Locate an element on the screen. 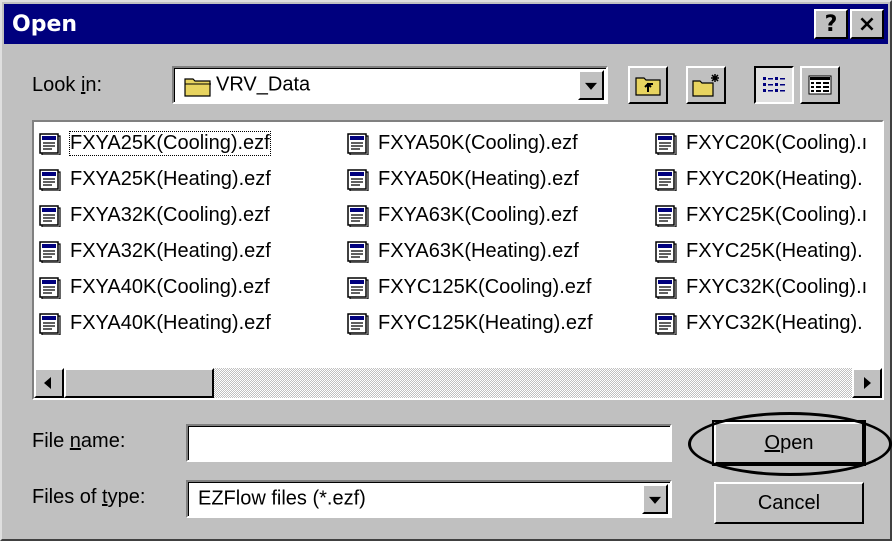 The height and width of the screenshot is (541, 892). scroll-thumb is located at coordinates (139, 383).